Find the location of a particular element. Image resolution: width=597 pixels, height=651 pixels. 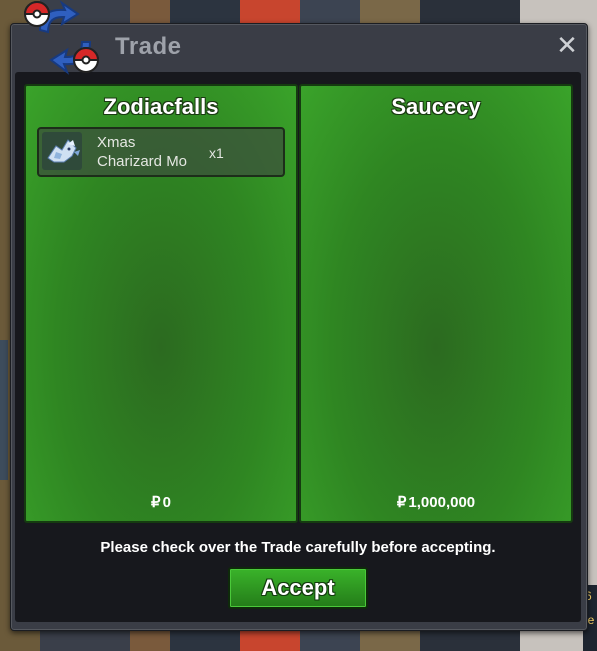

charizard-icon is located at coordinates (62, 151).